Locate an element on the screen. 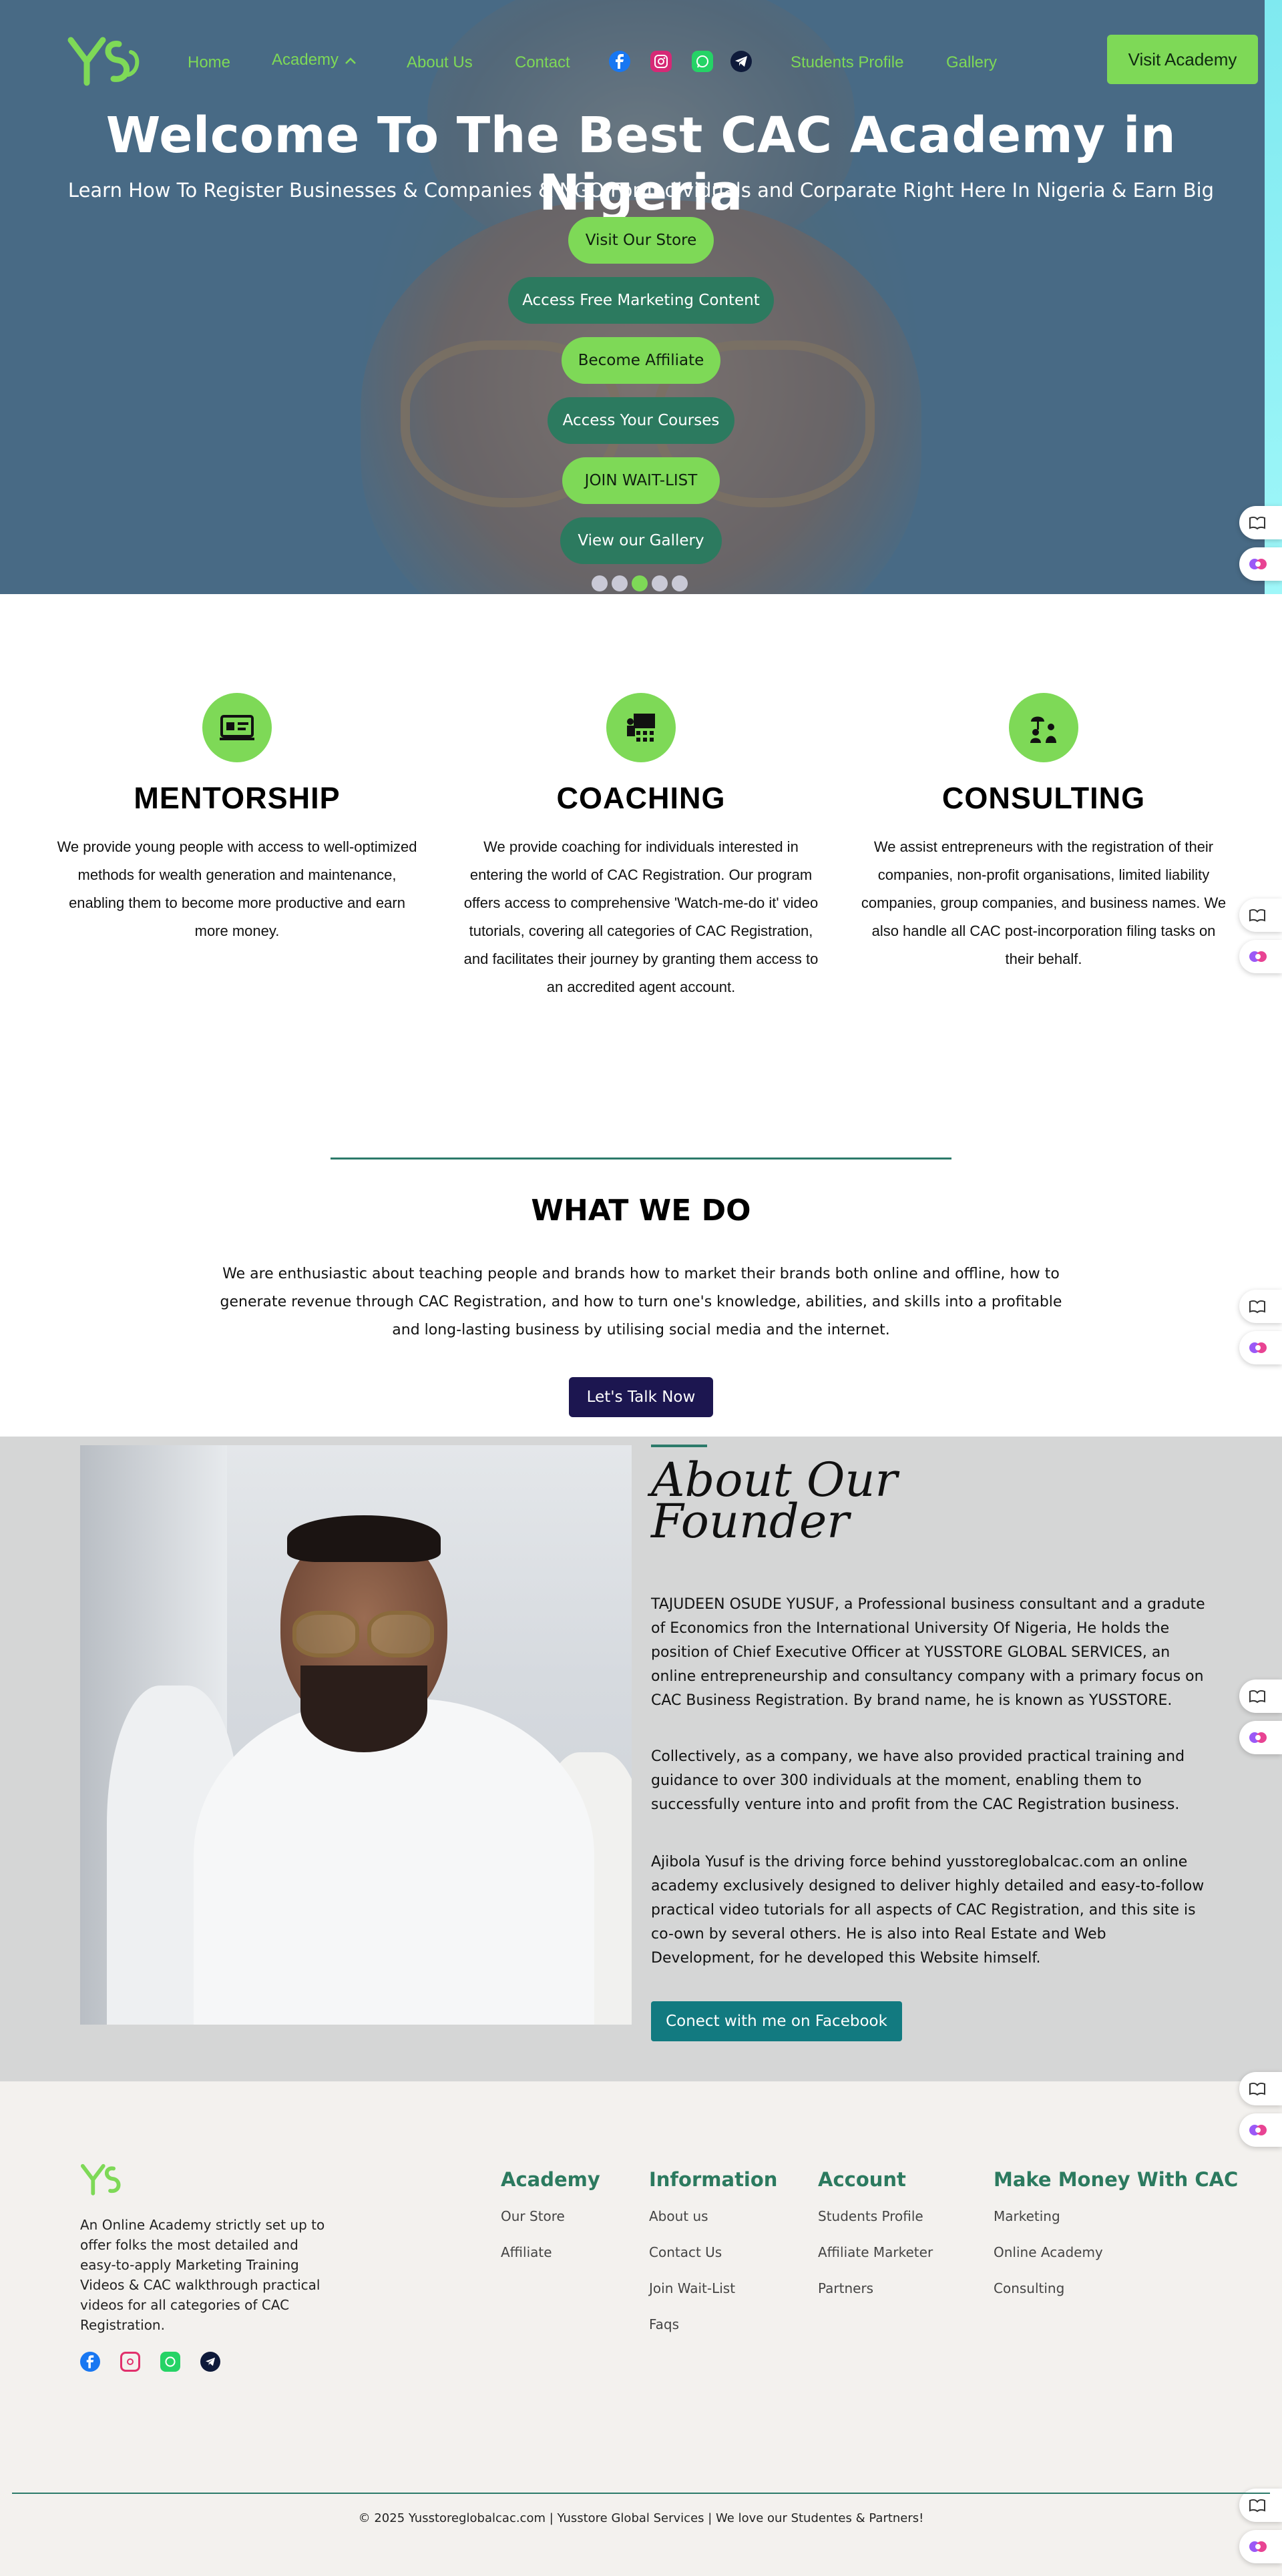 The width and height of the screenshot is (1282, 2576). service-title: CONSULTING is located at coordinates (1043, 798).